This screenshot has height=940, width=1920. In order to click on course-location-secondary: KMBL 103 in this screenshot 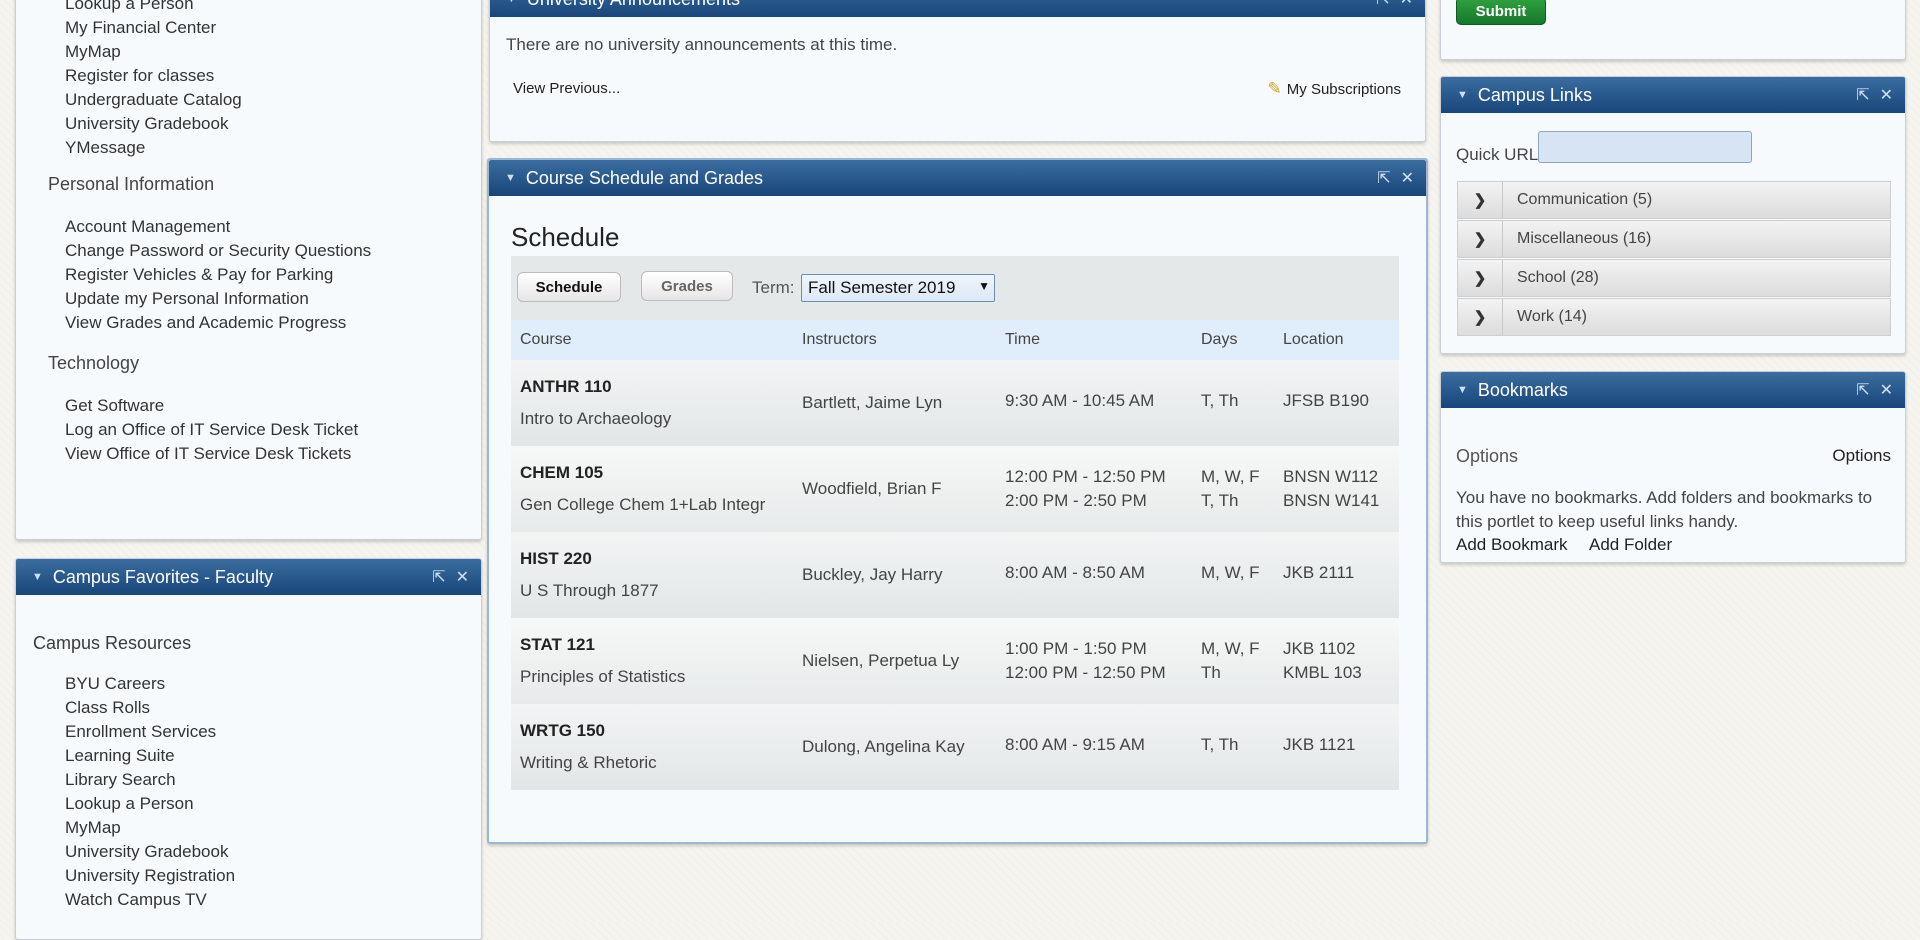, I will do `click(1322, 672)`.